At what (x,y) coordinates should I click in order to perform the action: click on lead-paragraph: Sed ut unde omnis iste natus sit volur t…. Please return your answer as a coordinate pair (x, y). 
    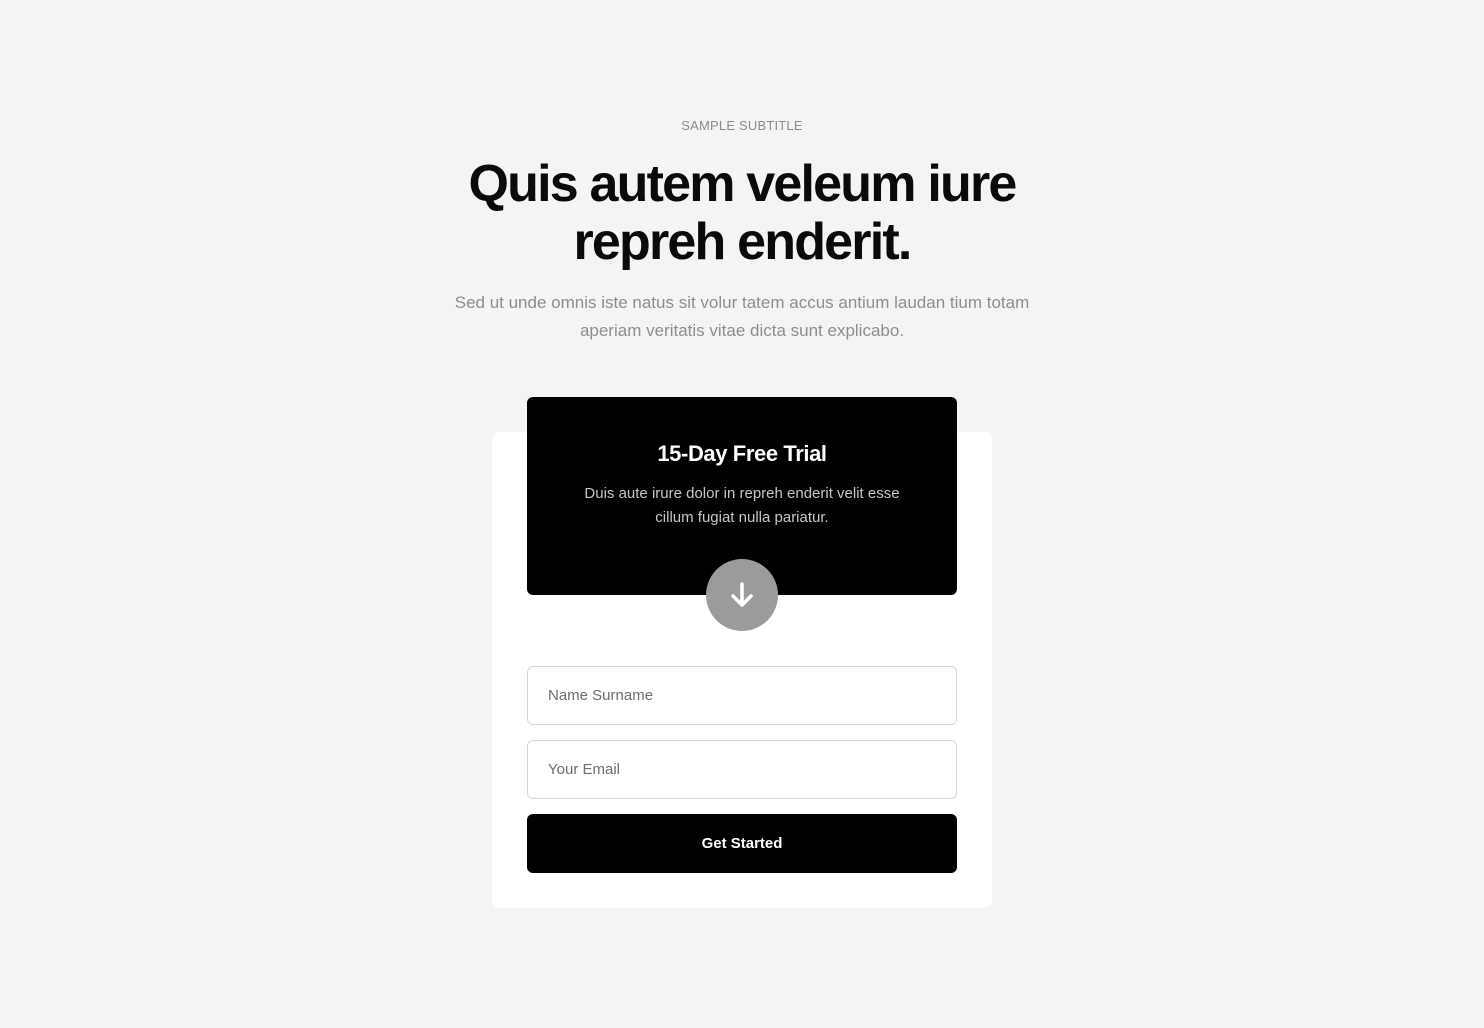
    Looking at the image, I should click on (742, 316).